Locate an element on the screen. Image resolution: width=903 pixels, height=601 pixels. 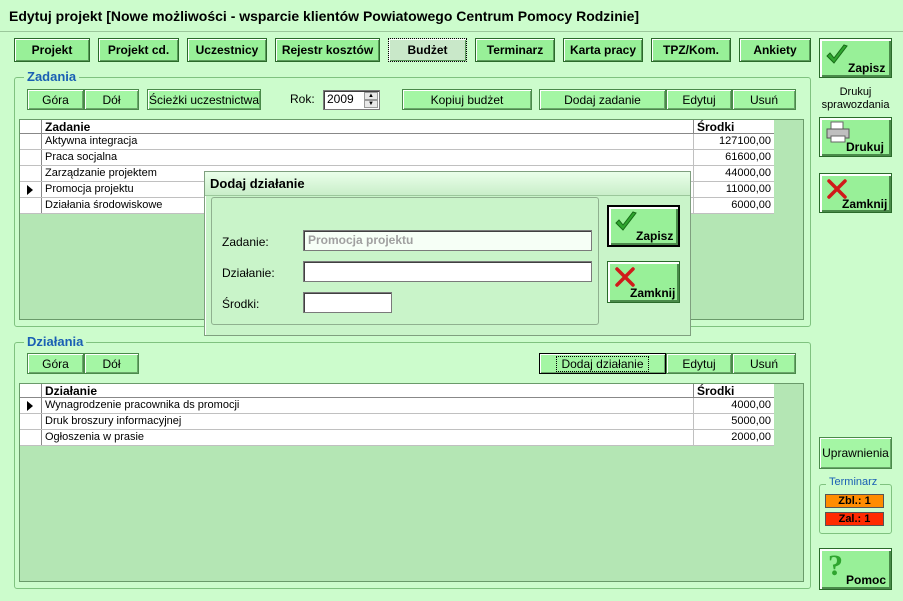
close-label: Zamknij is located at coordinates (865, 204).